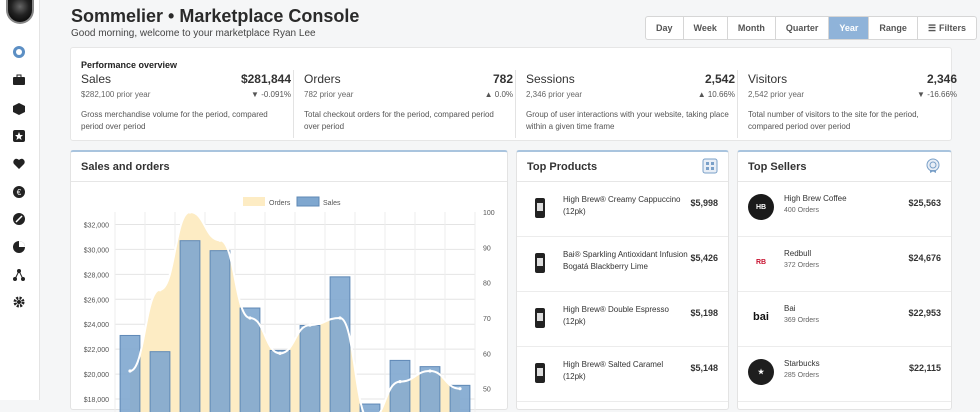  I want to click on bai-logo: bai, so click(761, 317).